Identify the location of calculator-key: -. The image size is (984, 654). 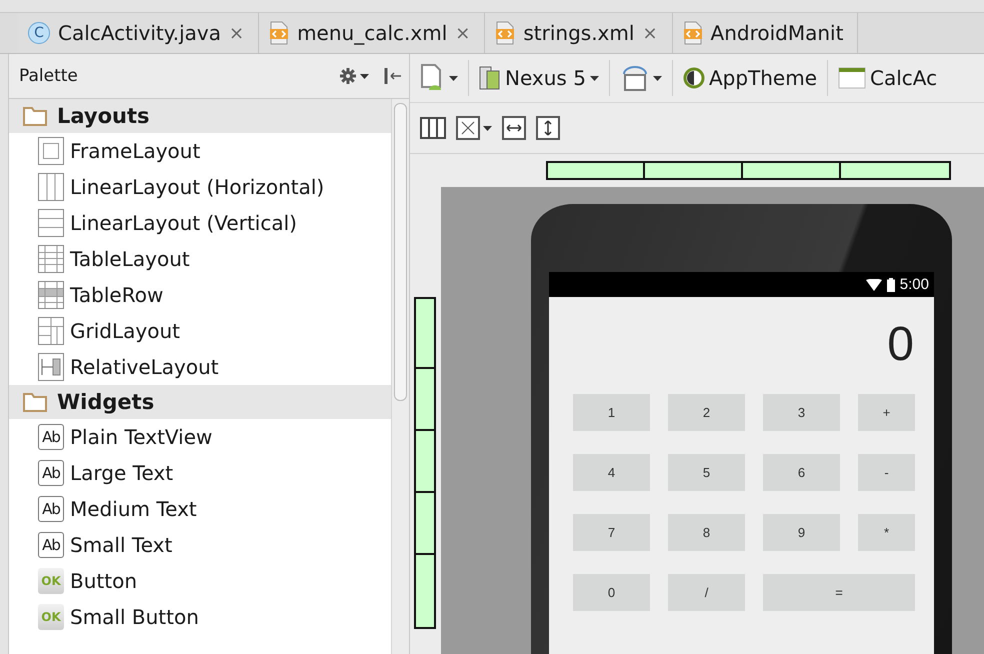
(886, 472).